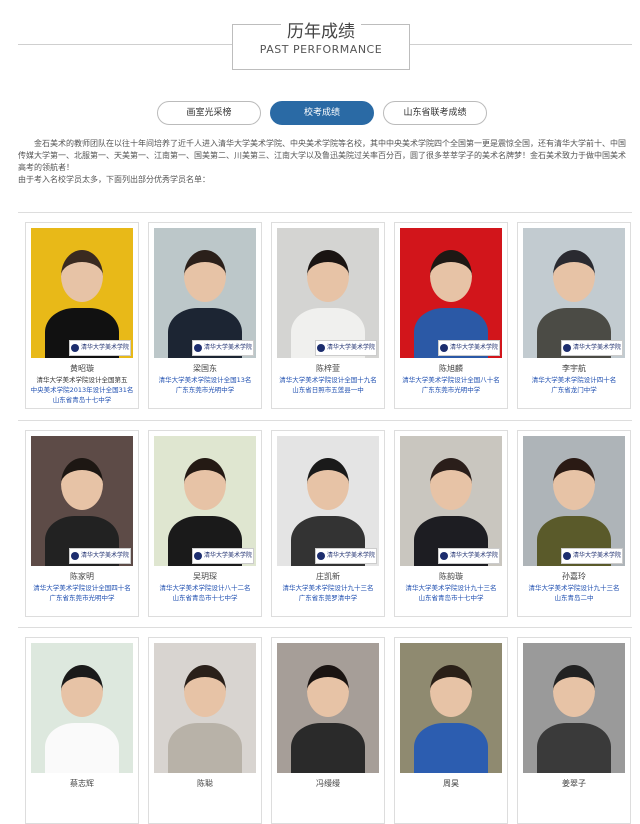  I want to click on achievement-line: 山东省日照市五莲县一中, so click(328, 390).